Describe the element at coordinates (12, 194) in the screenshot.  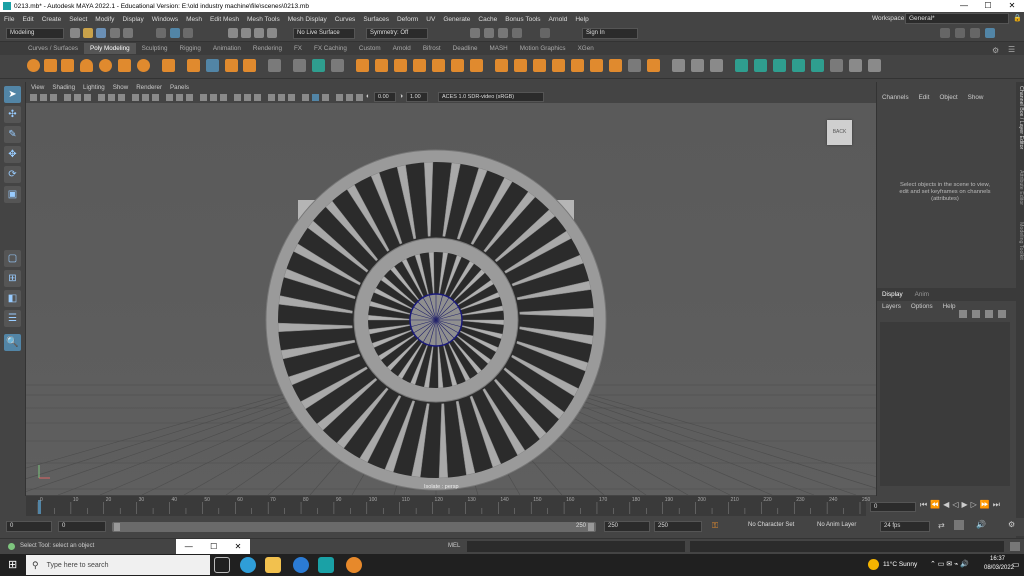
I see `scale-tool-icon: ▣` at that location.